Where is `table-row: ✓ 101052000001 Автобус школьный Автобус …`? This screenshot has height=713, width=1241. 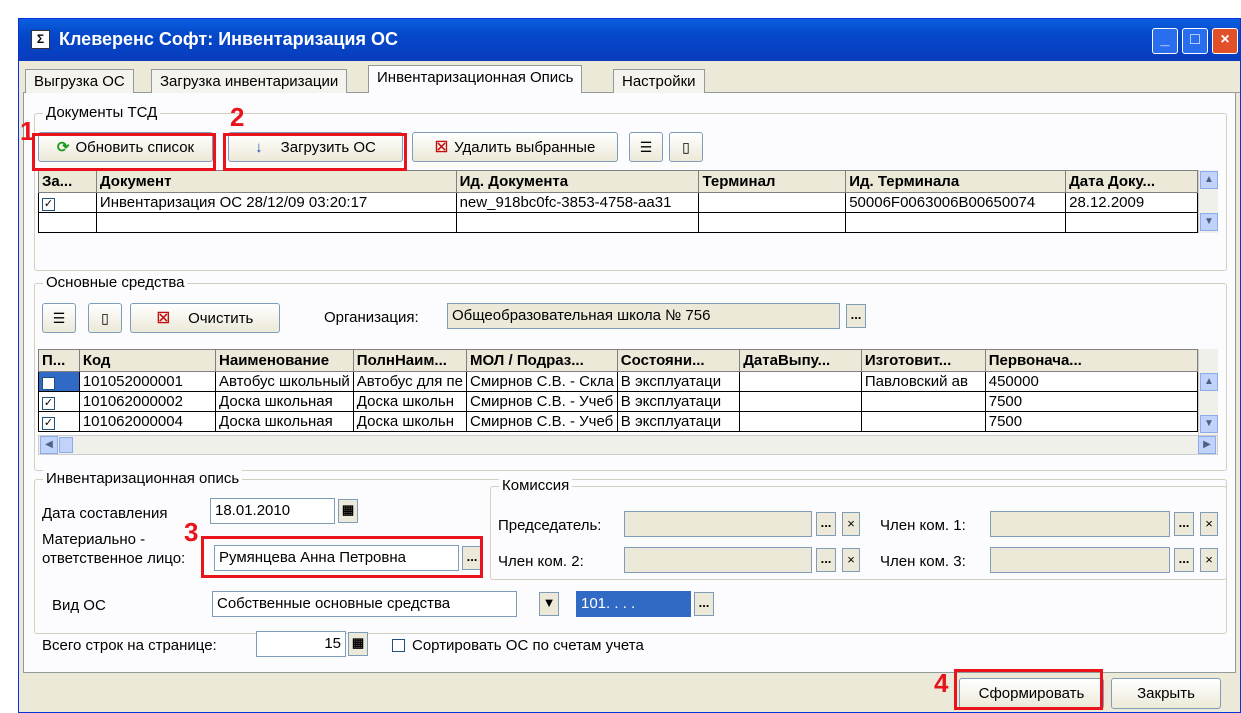 table-row: ✓ 101052000001 Автобус школьный Автобус … is located at coordinates (618, 381).